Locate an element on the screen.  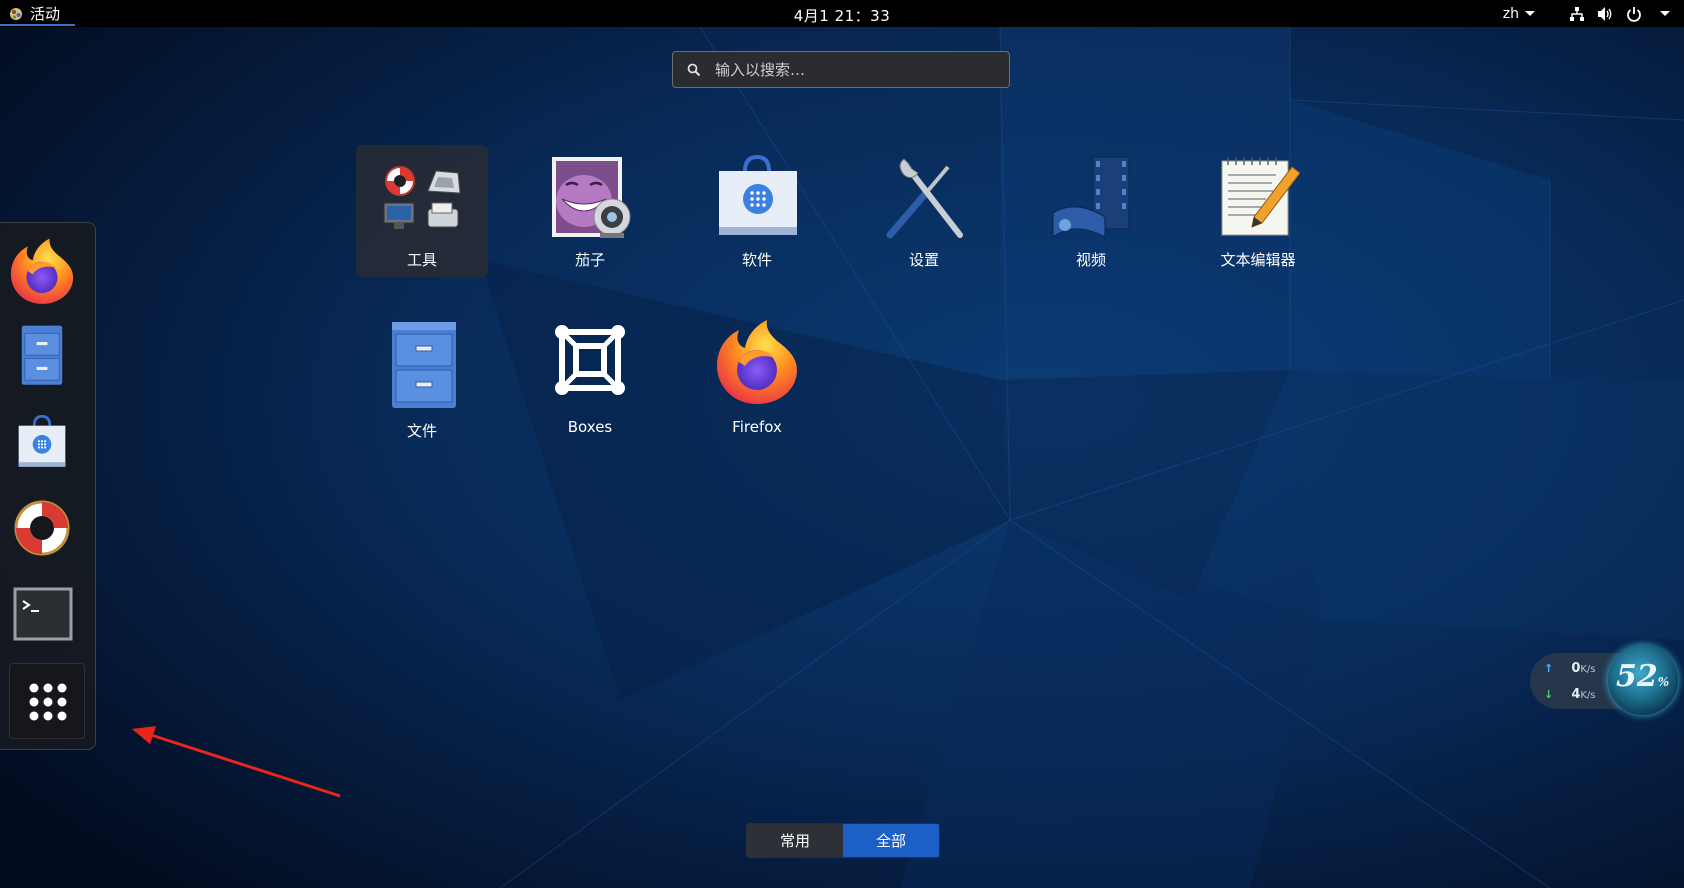
file-cabinet-icon is located at coordinates (424, 365).